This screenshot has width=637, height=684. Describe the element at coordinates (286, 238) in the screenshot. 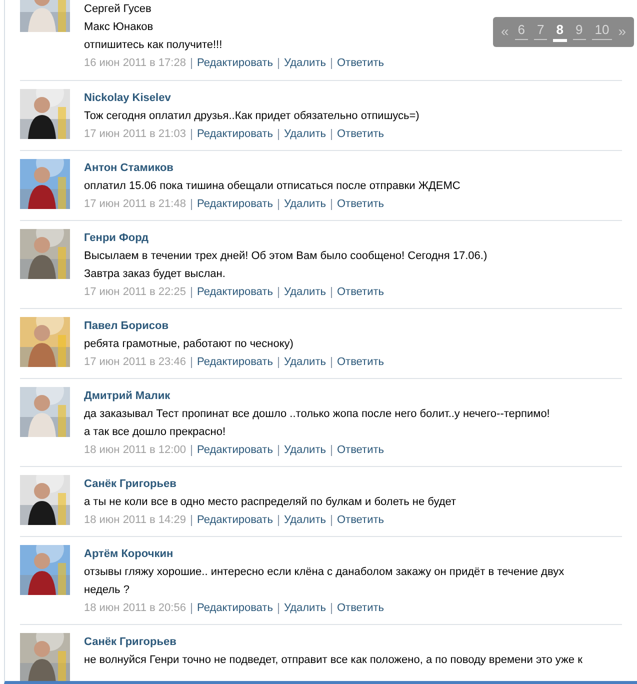

I see `author-name: Генри Форд` at that location.